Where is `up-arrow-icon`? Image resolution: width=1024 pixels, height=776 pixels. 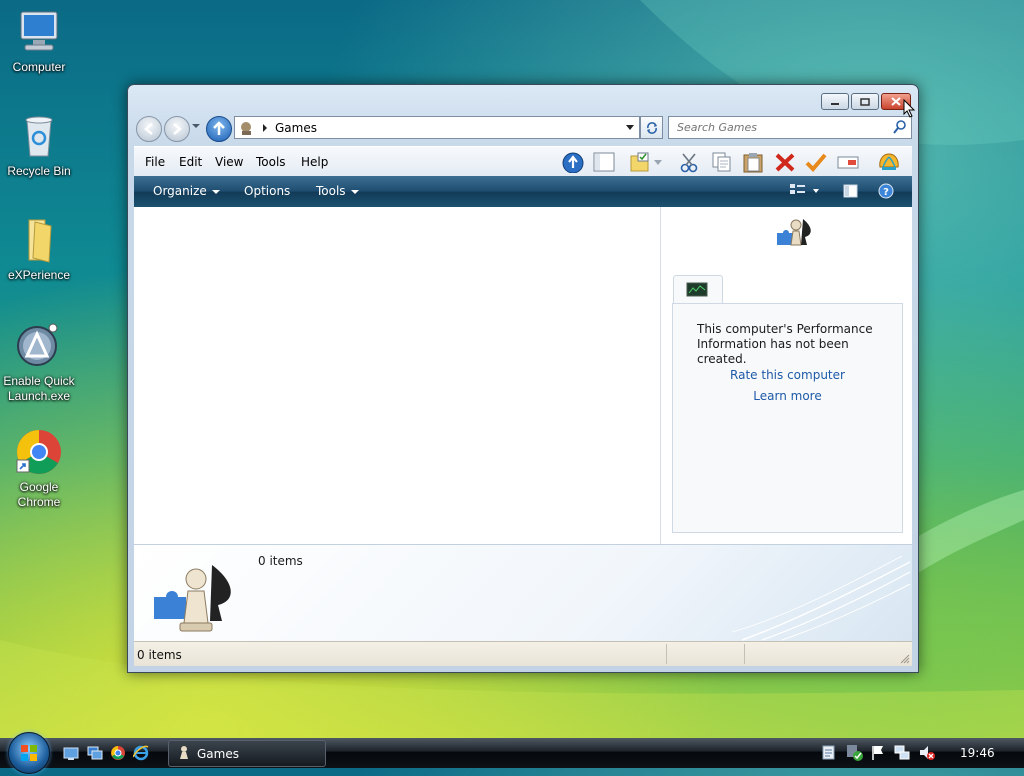 up-arrow-icon is located at coordinates (219, 128).